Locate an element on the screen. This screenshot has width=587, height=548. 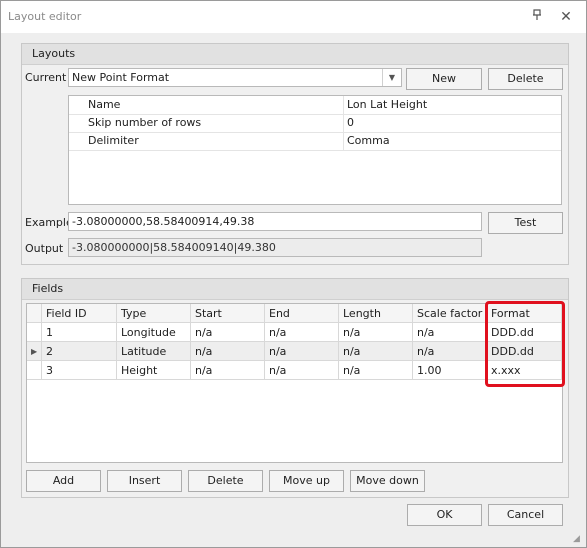
property-row-delimiter: Delimiter Comma is located at coordinates (315, 141).